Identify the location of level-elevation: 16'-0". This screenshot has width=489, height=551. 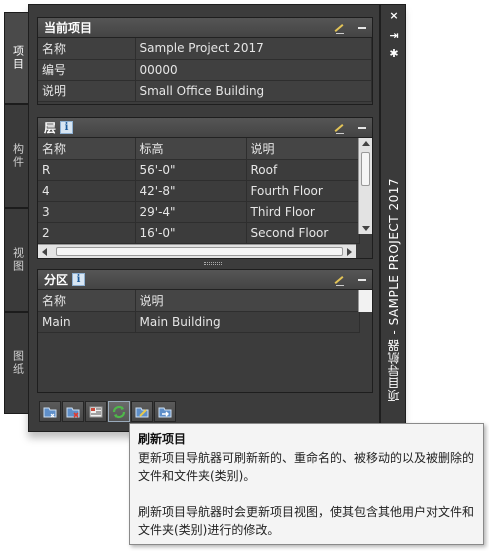
(191, 233).